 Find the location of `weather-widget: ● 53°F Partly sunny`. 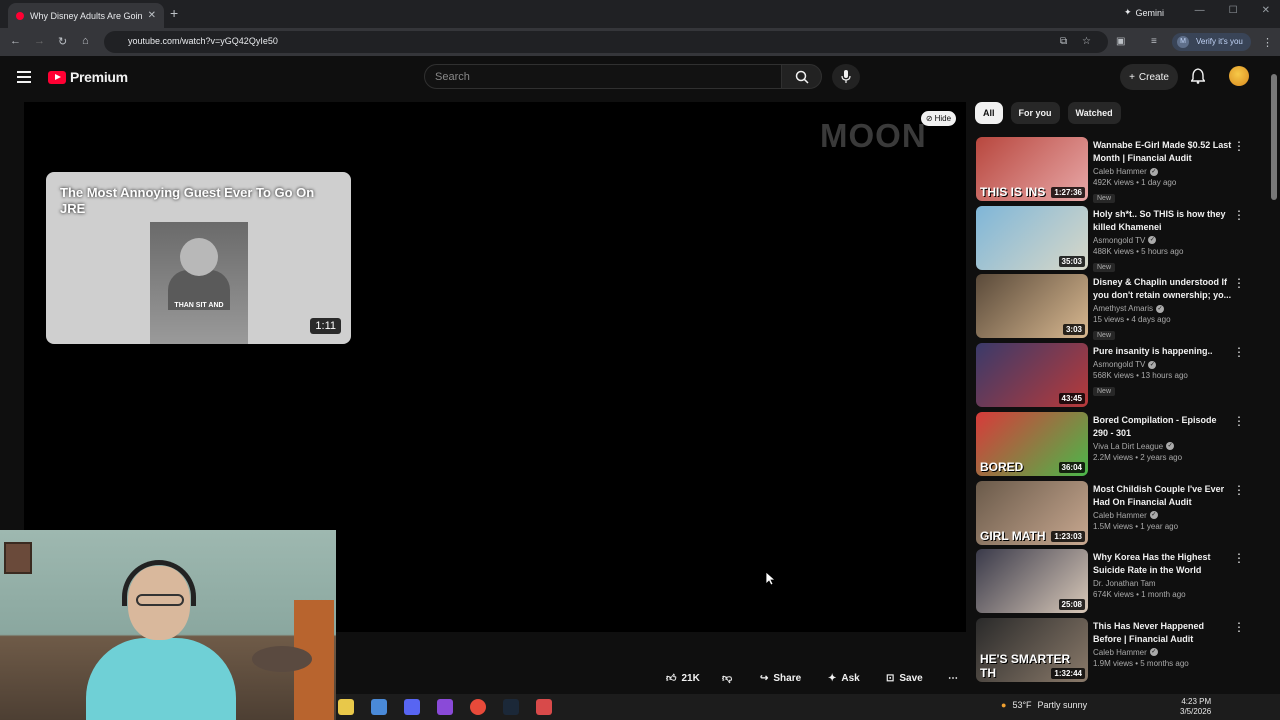

weather-widget: ● 53°F Partly sunny is located at coordinates (1044, 705).